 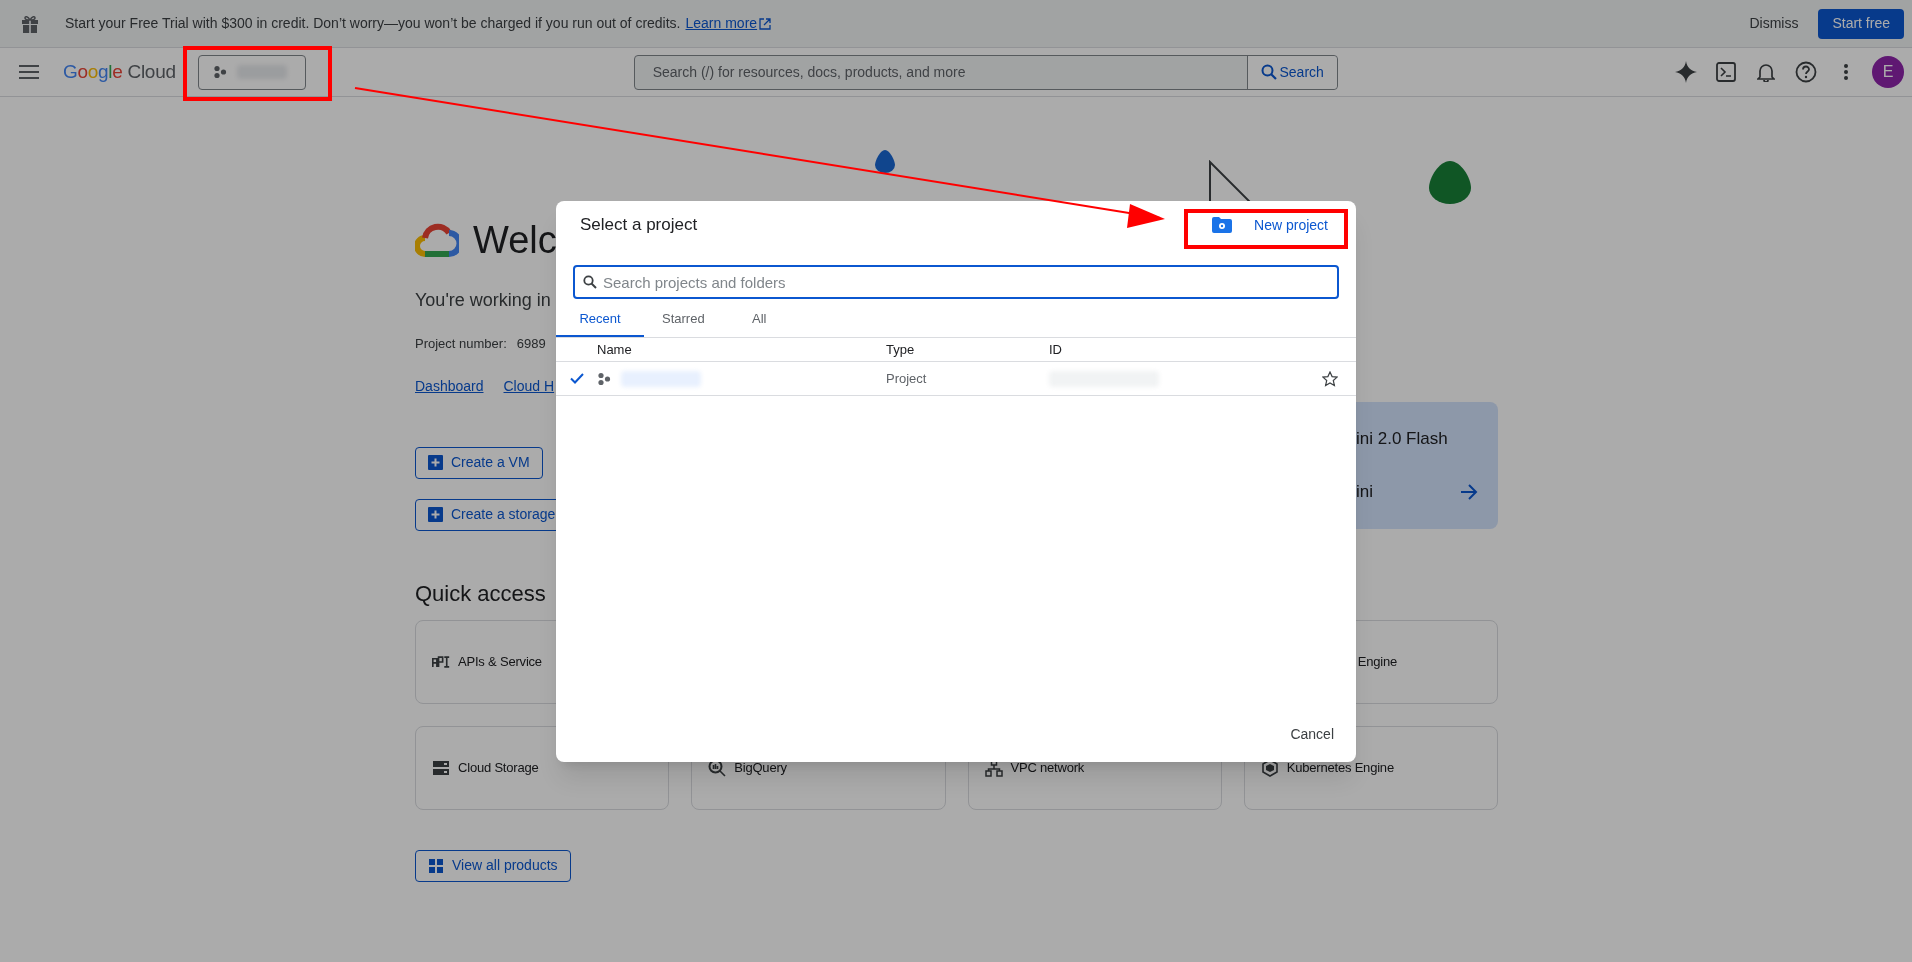 What do you see at coordinates (483, 300) in the screenshot?
I see `working-in-text: You're working in` at bounding box center [483, 300].